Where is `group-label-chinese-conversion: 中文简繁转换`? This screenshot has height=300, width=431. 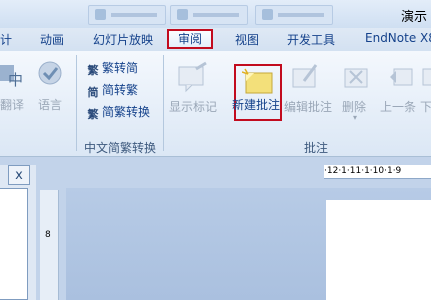 group-label-chinese-conversion: 中文简繁转换 is located at coordinates (120, 148).